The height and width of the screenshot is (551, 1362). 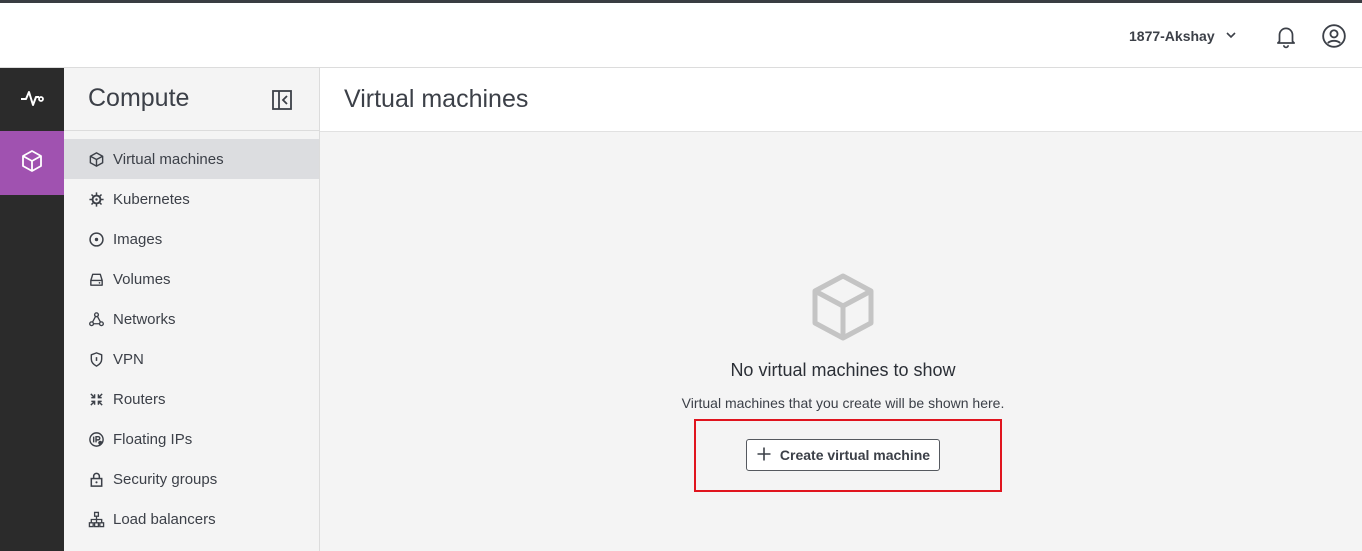 I want to click on sidebar-item-virtual-machines: Virtual machines, so click(x=191, y=159).